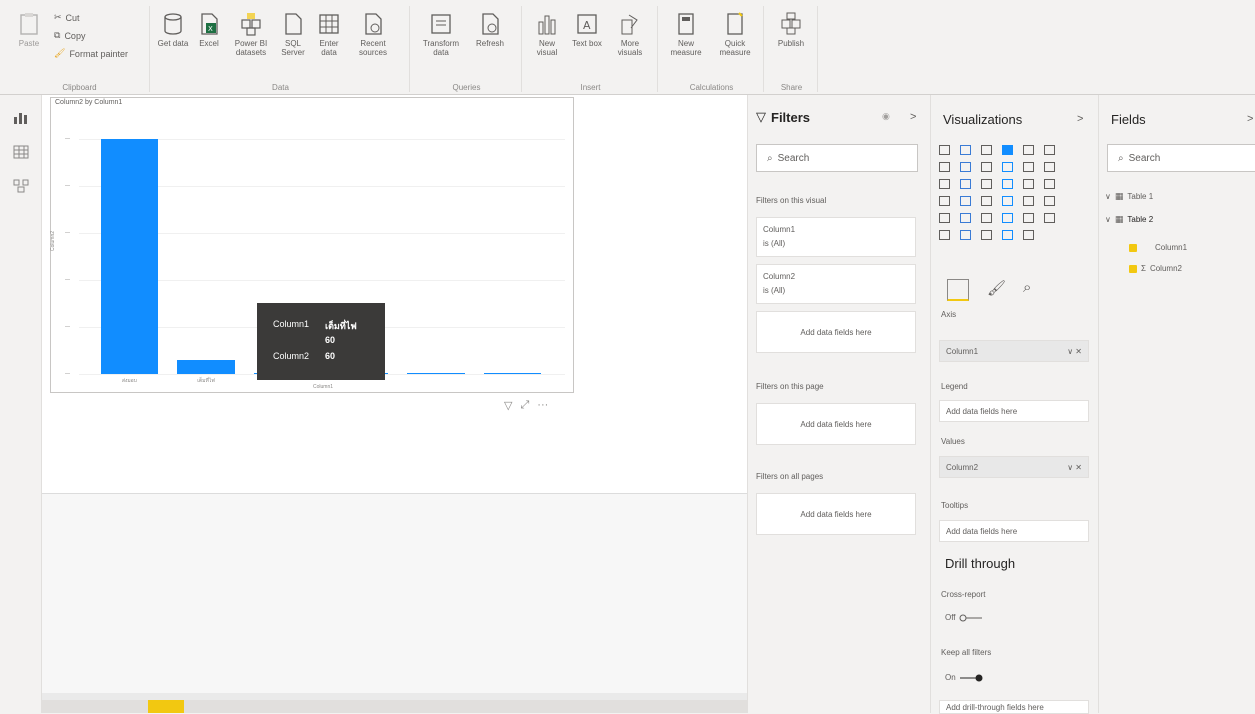  What do you see at coordinates (1014, 707) in the screenshot?
I see `drill-through-well: Add drill-through fields here` at bounding box center [1014, 707].